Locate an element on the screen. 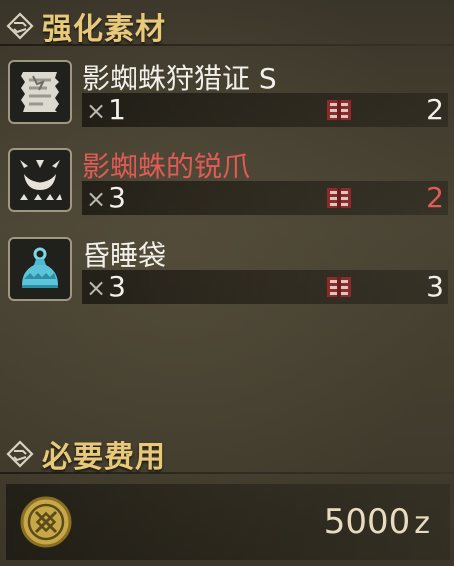  zenny-coin-icon is located at coordinates (46, 522).